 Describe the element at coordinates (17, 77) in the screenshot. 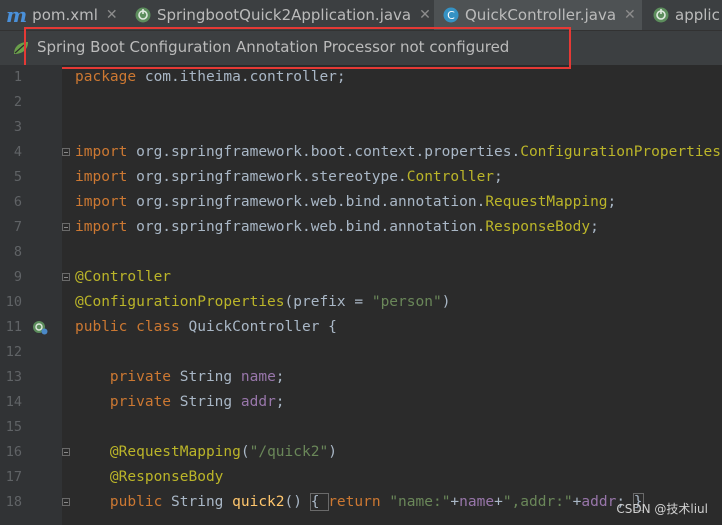

I see `line-number: 1` at that location.